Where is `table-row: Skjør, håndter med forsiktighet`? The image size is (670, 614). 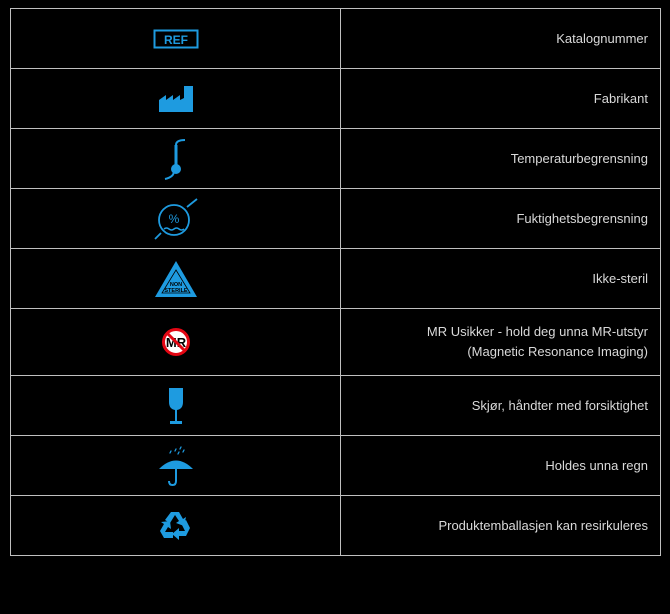 table-row: Skjør, håndter med forsiktighet is located at coordinates (335, 405).